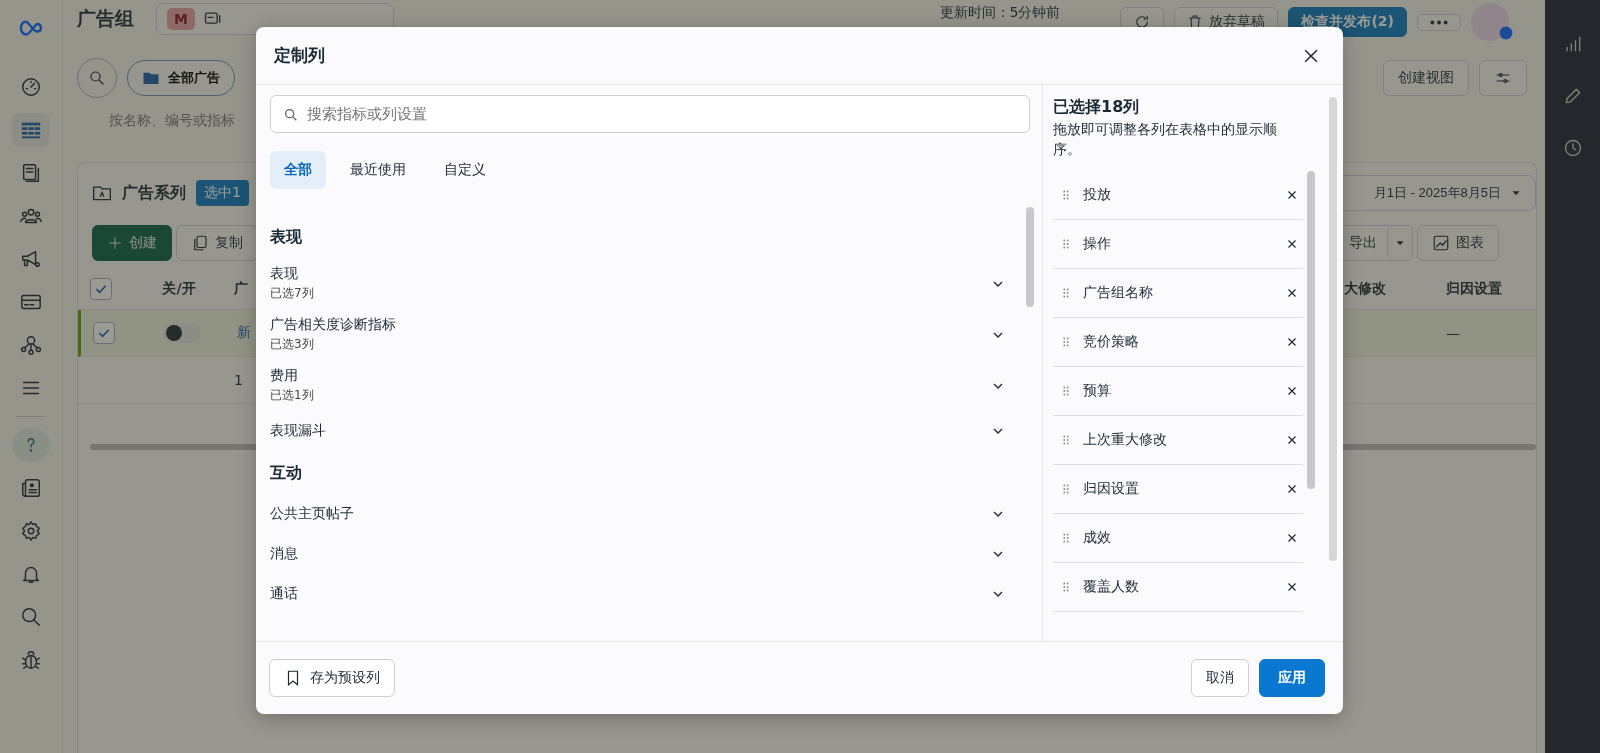 The width and height of the screenshot is (1600, 753). What do you see at coordinates (31, 531) in the screenshot?
I see `settings-icon` at bounding box center [31, 531].